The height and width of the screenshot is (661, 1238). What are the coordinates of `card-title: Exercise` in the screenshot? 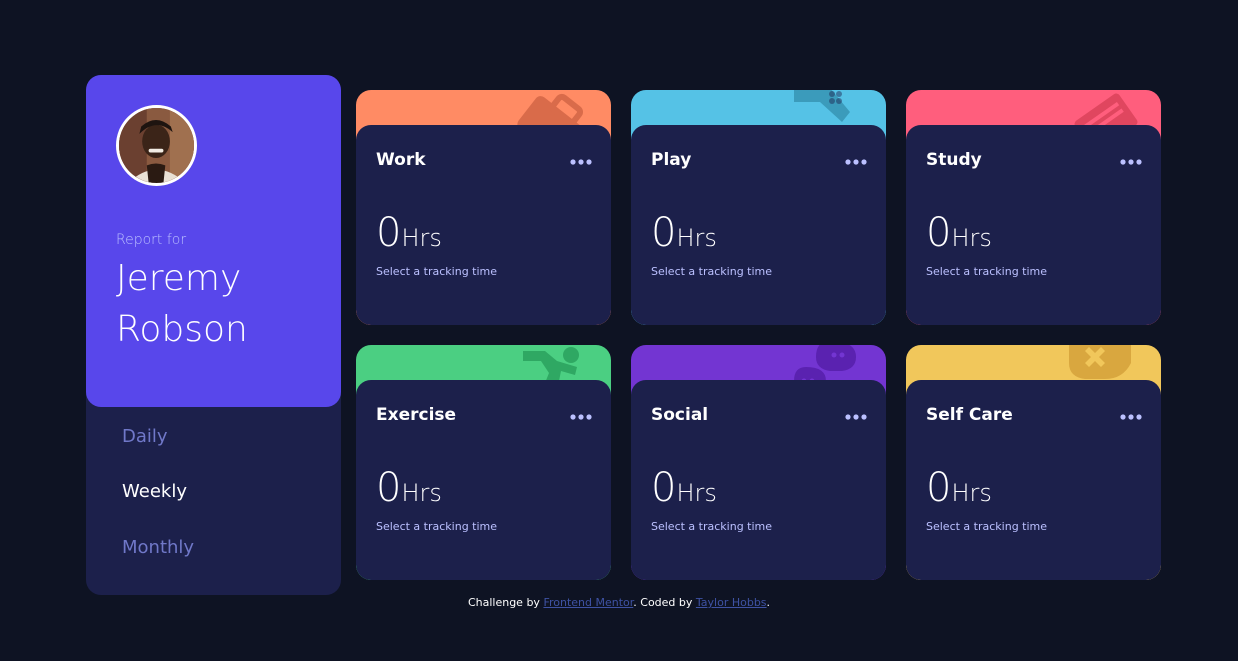 It's located at (416, 415).